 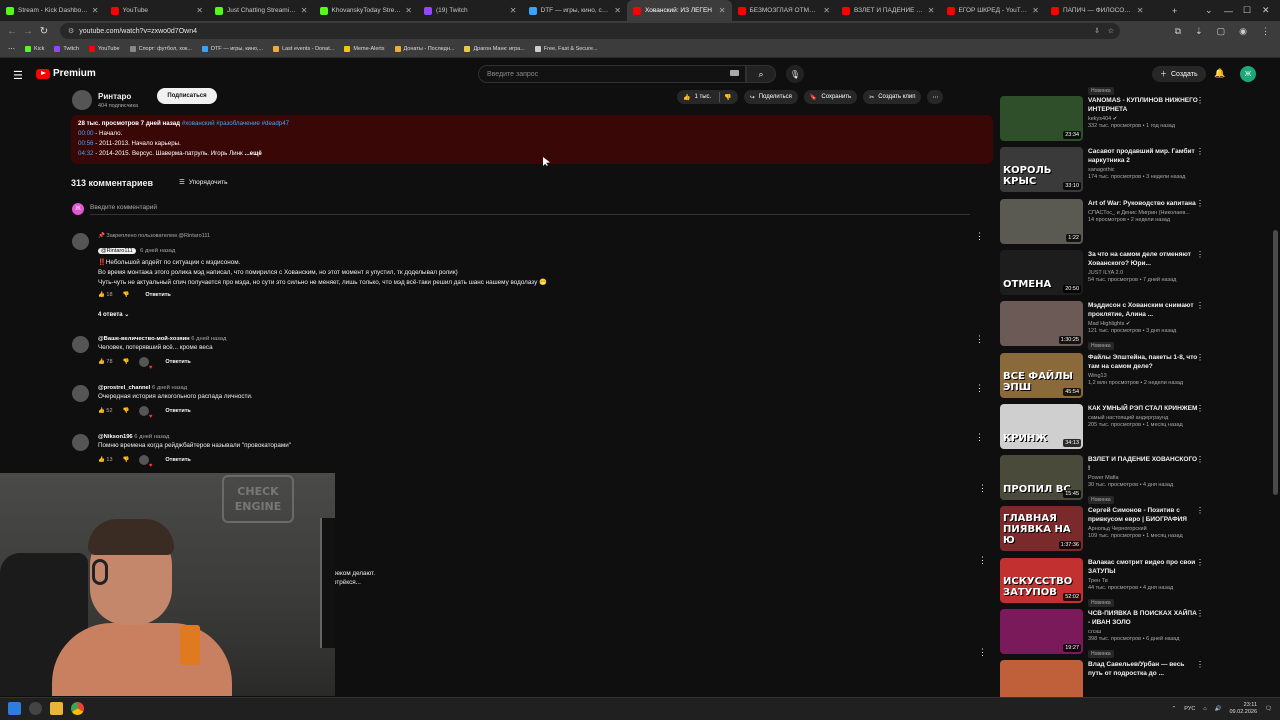 What do you see at coordinates (784, 10) in the screenshot?
I see `browser-tab: БЕЗМОЗГЛАЯ ОТМЕНА Х✕` at bounding box center [784, 10].